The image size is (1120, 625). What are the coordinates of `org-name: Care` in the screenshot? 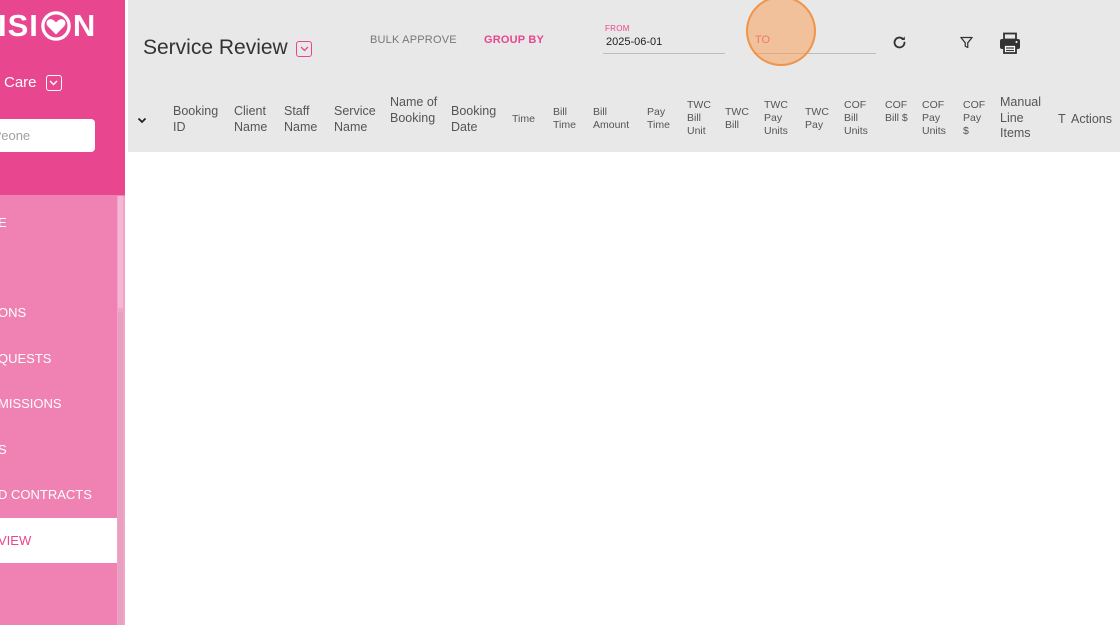 It's located at (20, 82).